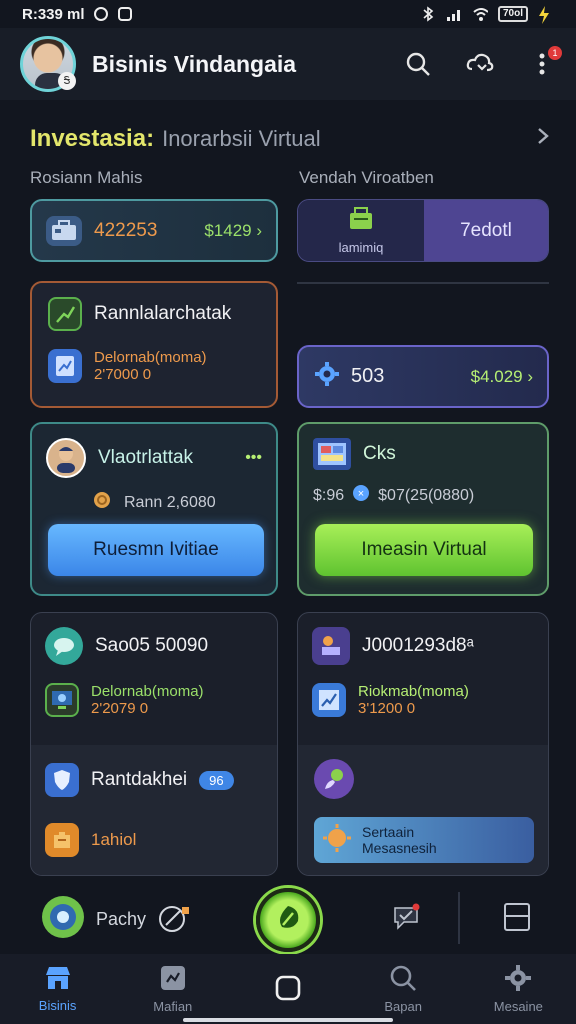 The width and height of the screenshot is (576, 1024). Describe the element at coordinates (543, 139) in the screenshot. I see `chevron-right-icon` at that location.